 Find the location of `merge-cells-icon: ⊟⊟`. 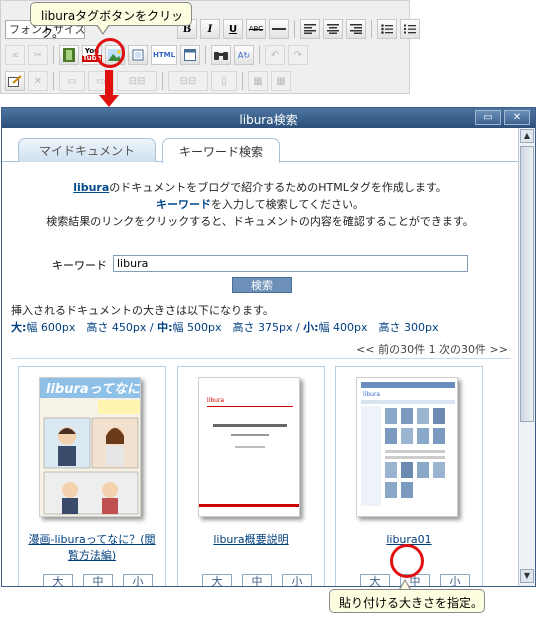

merge-cells-icon: ⊟⊟ is located at coordinates (188, 81).